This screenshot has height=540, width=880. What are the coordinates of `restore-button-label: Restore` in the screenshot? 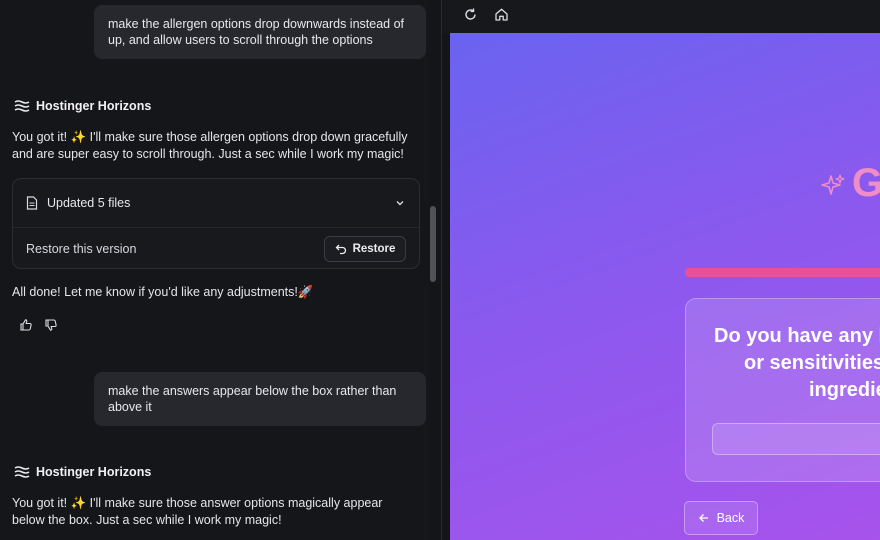 It's located at (374, 248).